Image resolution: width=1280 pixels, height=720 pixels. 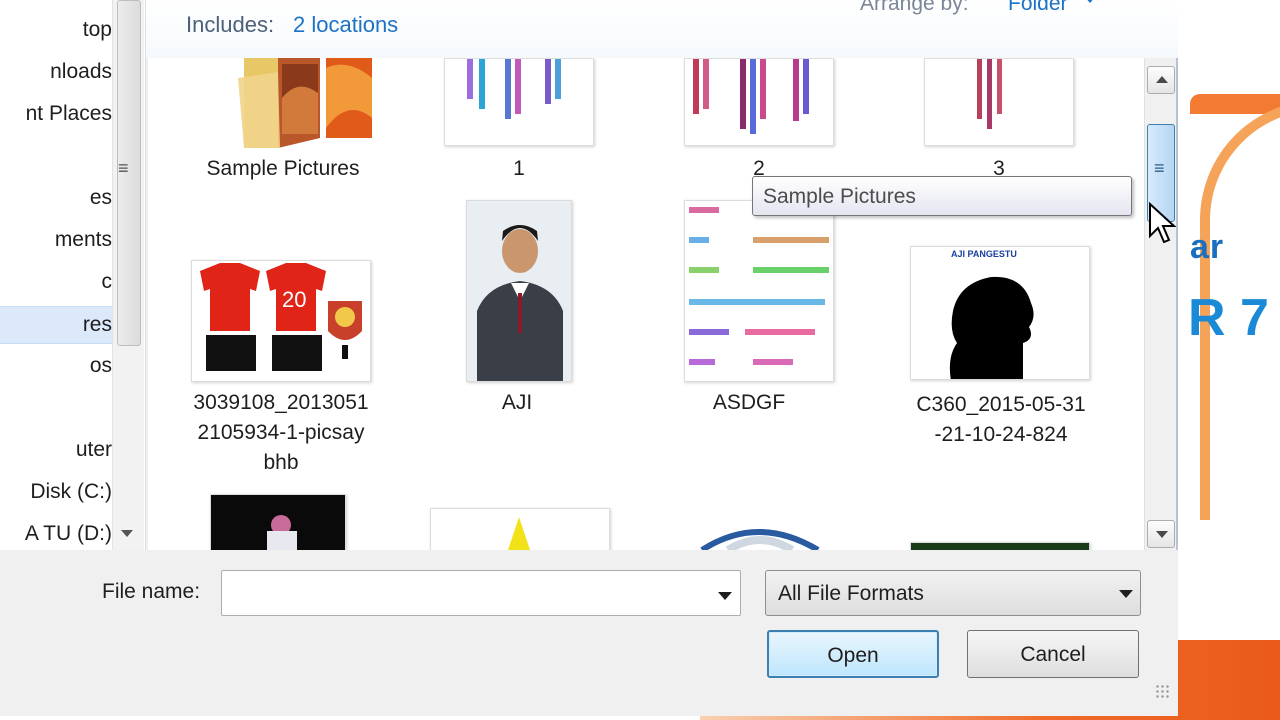 I want to click on nav-scrollbar, so click(x=128, y=275).